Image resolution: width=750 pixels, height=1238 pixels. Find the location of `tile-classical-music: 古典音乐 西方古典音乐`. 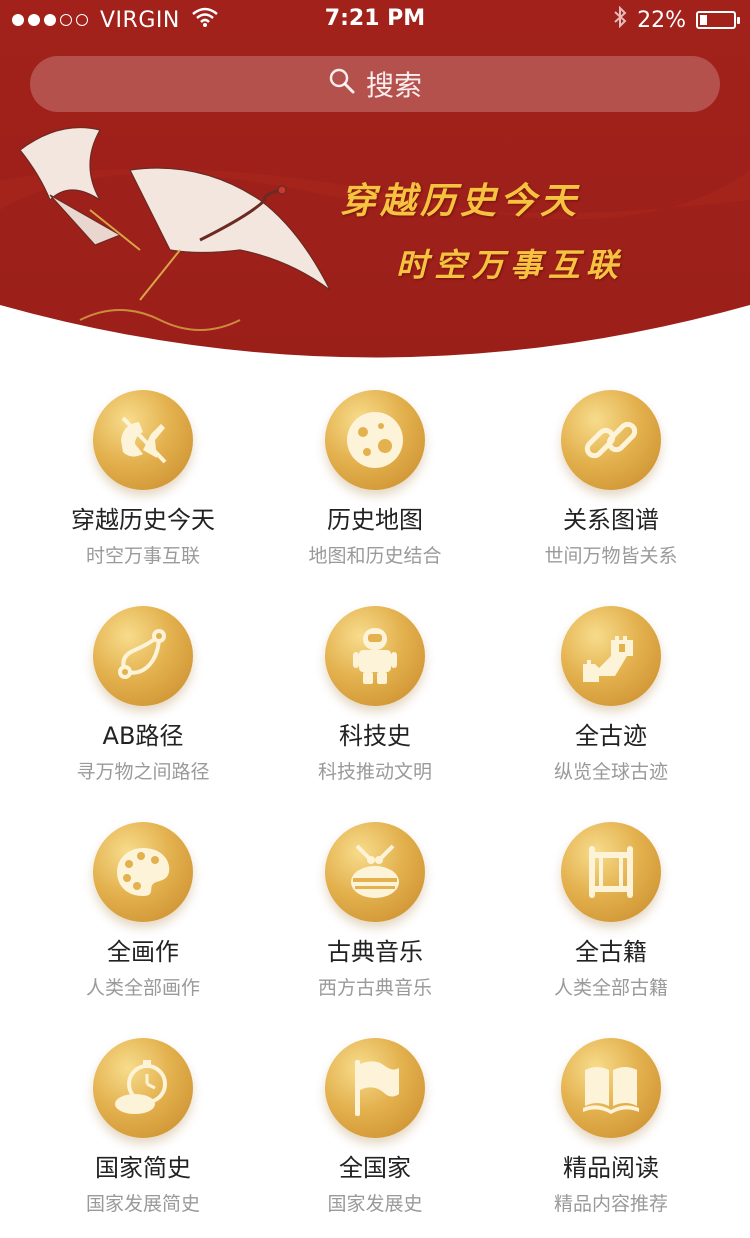

tile-classical-music: 古典音乐 西方古典音乐 is located at coordinates (375, 922).